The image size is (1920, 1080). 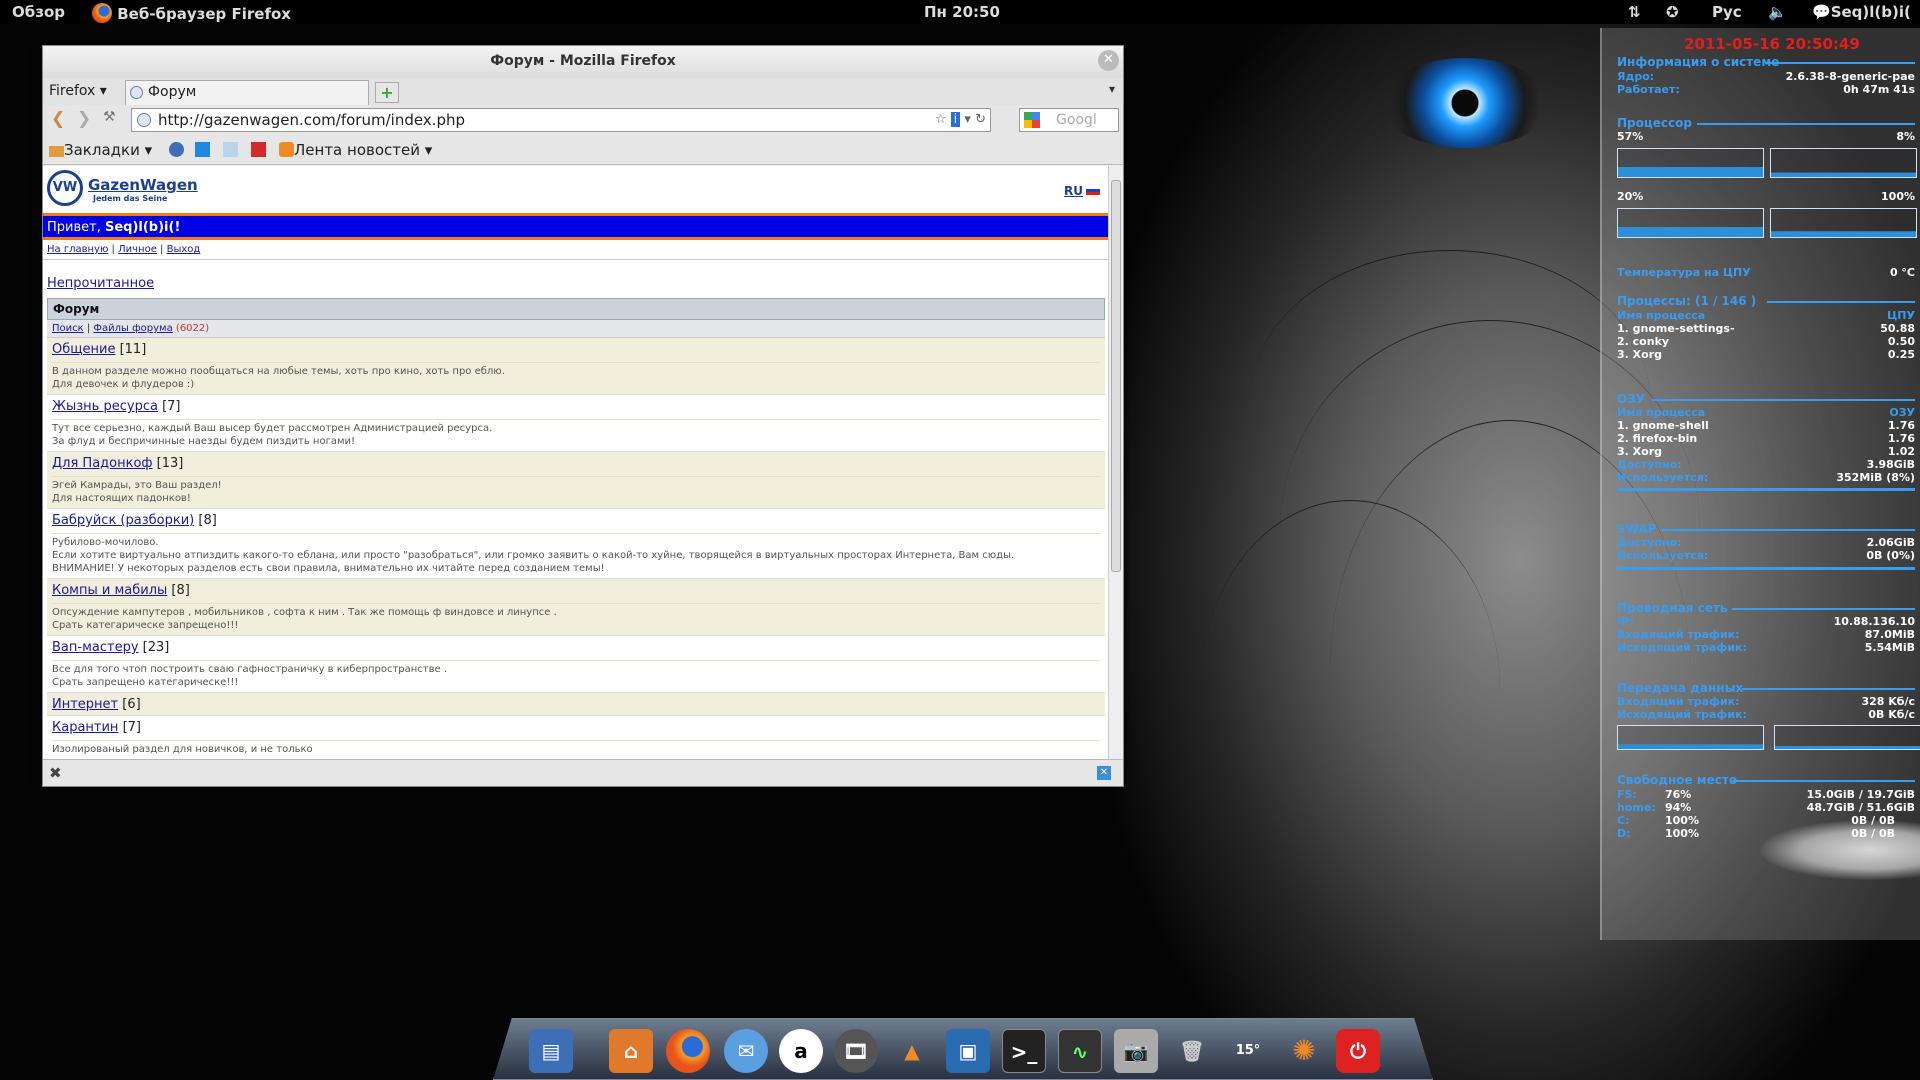 I want to click on tab-list-button: ▾, so click(x=1112, y=89).